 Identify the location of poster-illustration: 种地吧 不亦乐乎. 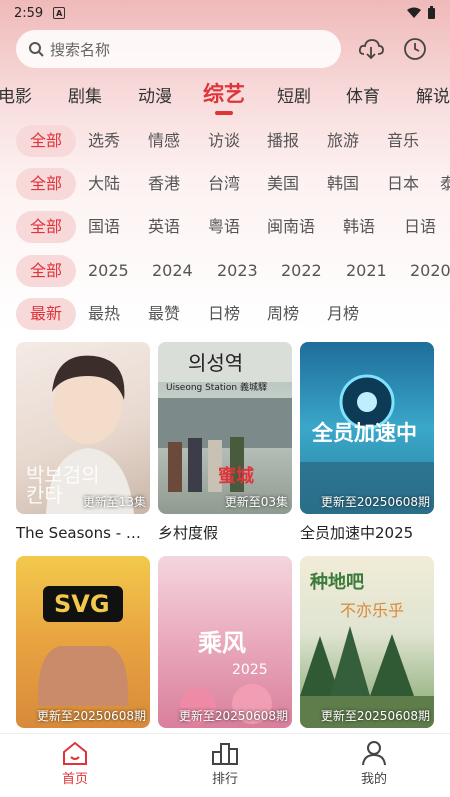
(367, 649).